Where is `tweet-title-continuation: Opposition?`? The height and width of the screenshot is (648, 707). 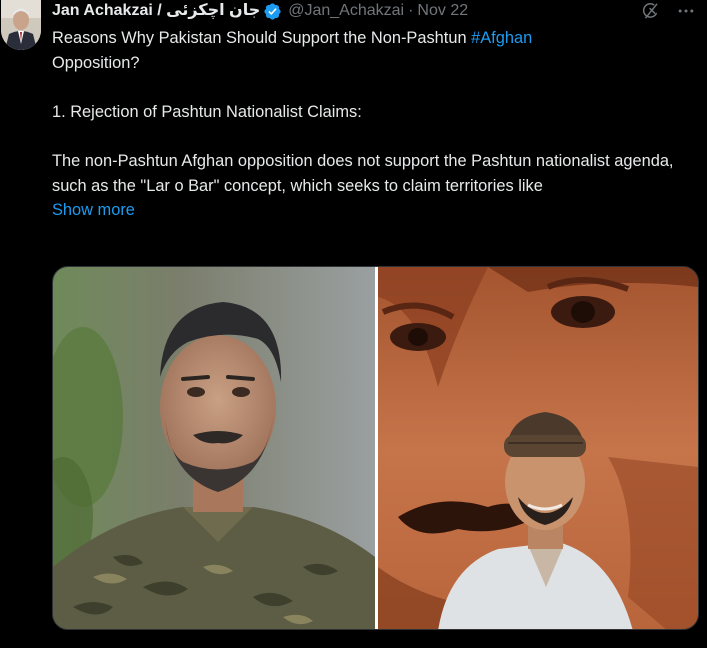
tweet-title-continuation: Opposition? is located at coordinates (96, 62).